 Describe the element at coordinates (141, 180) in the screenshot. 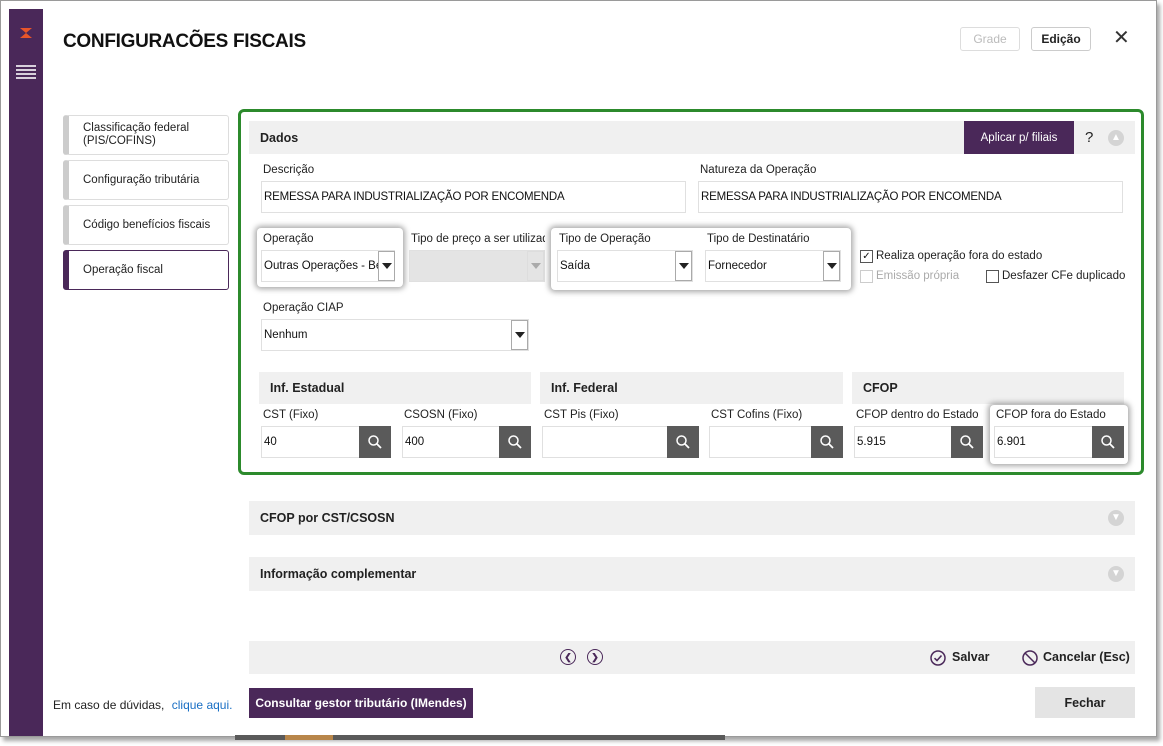

I see `sidebar-item-label: Configuração tributária` at that location.